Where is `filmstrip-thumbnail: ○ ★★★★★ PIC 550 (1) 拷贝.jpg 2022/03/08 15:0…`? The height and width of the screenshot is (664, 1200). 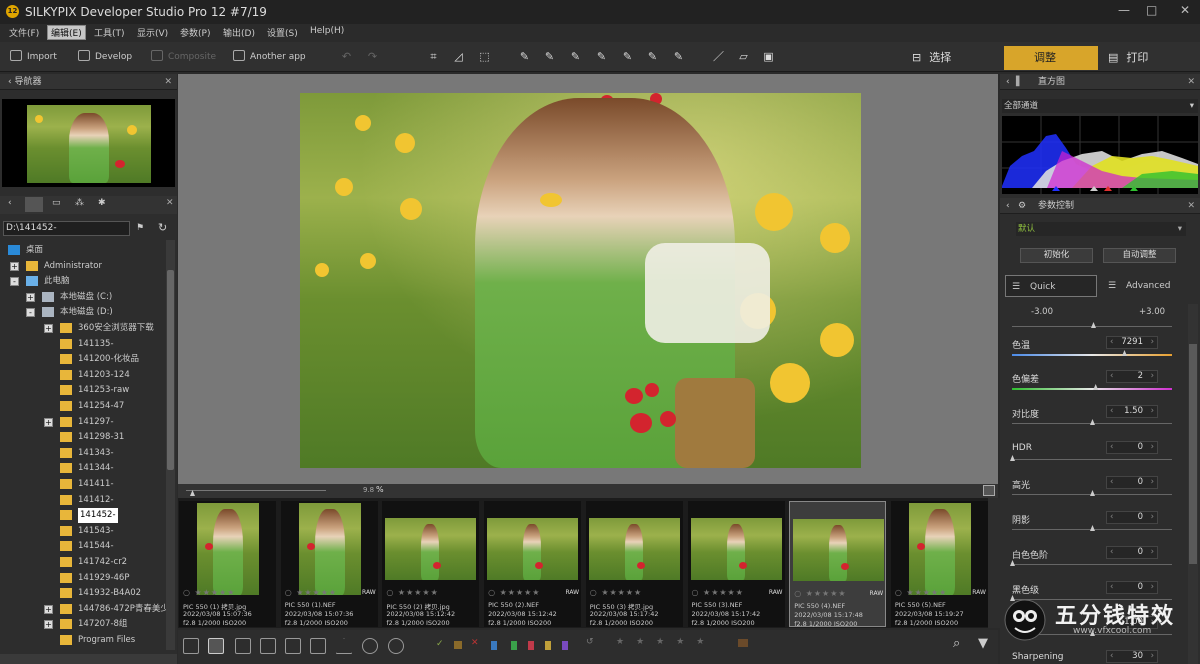 filmstrip-thumbnail: ○ ★★★★★ PIC 550 (1) 拷贝.jpg 2022/03/08 15:0… is located at coordinates (227, 564).